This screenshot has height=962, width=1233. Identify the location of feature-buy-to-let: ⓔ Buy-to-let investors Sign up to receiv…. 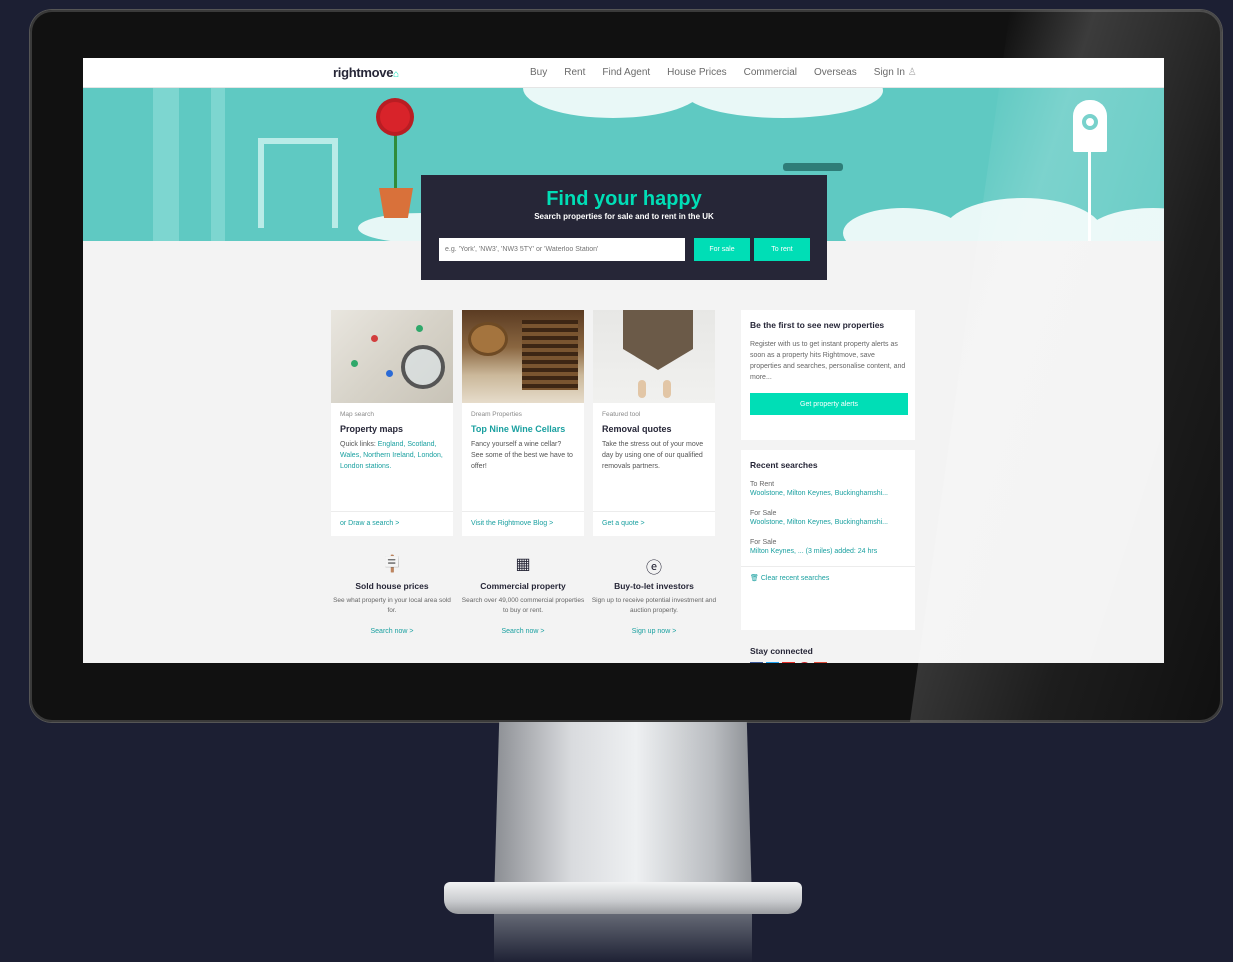
(654, 594).